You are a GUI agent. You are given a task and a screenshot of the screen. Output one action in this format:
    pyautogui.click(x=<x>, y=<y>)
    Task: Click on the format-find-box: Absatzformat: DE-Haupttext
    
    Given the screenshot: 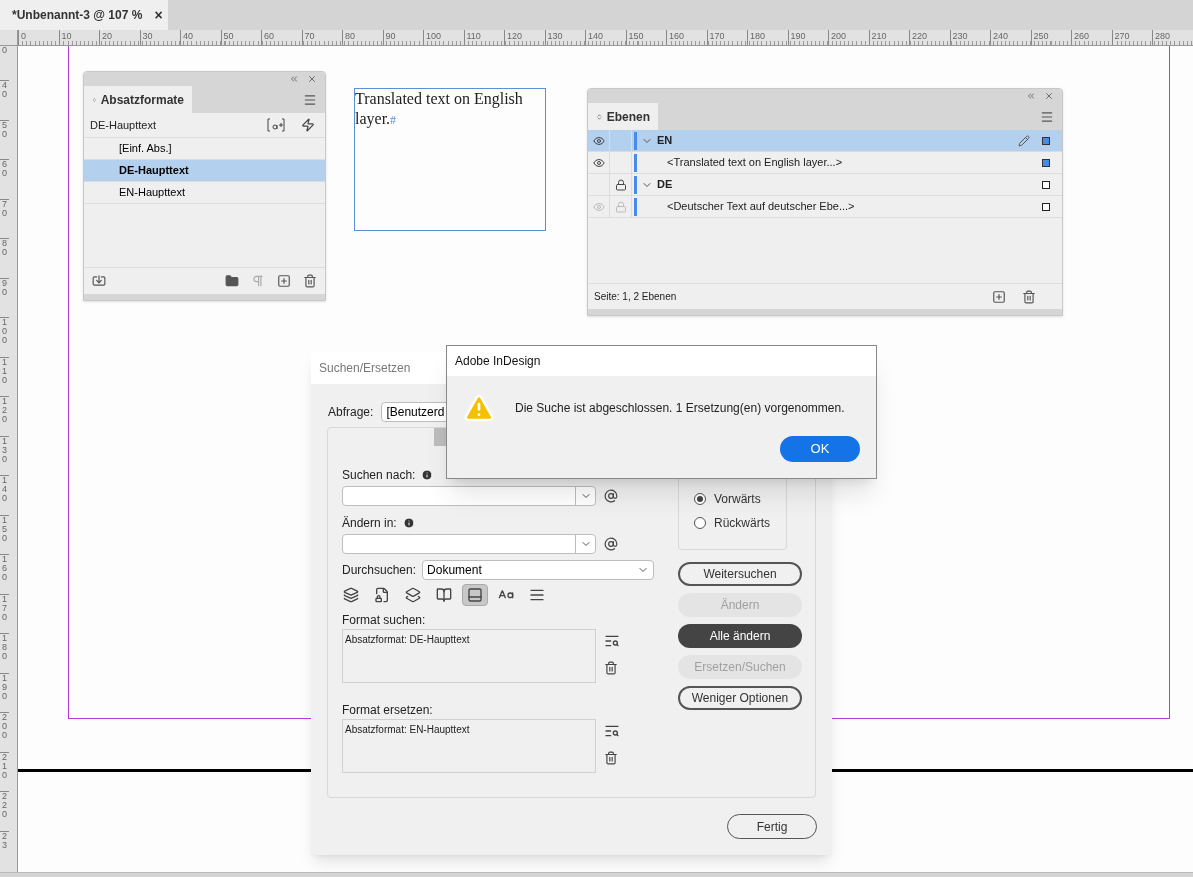 What is the action you would take?
    pyautogui.click(x=469, y=656)
    